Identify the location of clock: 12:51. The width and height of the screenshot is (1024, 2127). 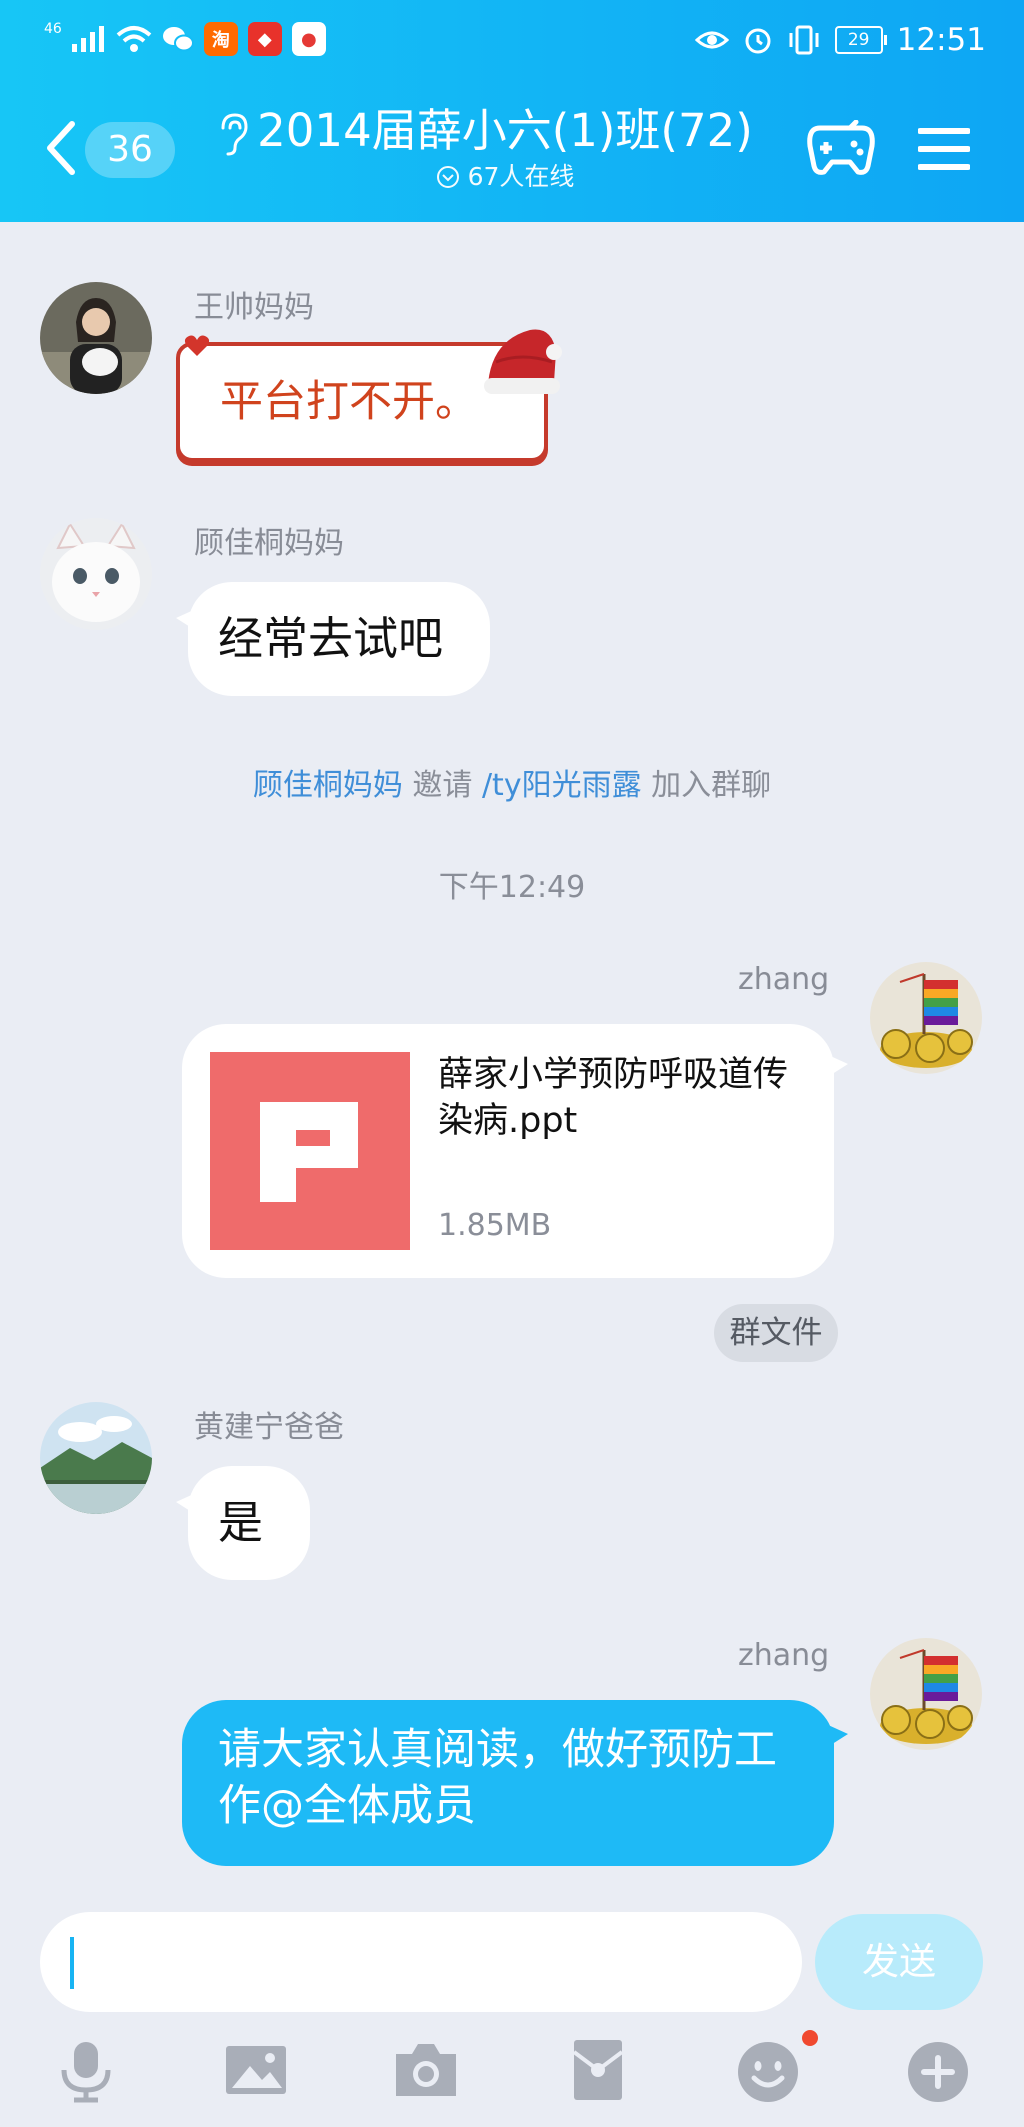
(941, 40).